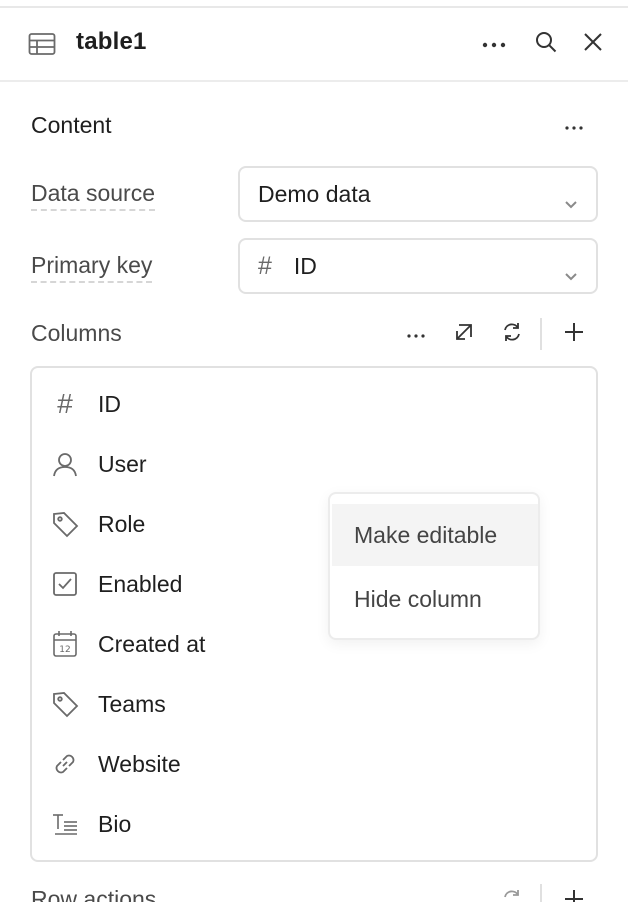 The image size is (628, 902). I want to click on column-item-created-at: 12 Created at, so click(127, 644).